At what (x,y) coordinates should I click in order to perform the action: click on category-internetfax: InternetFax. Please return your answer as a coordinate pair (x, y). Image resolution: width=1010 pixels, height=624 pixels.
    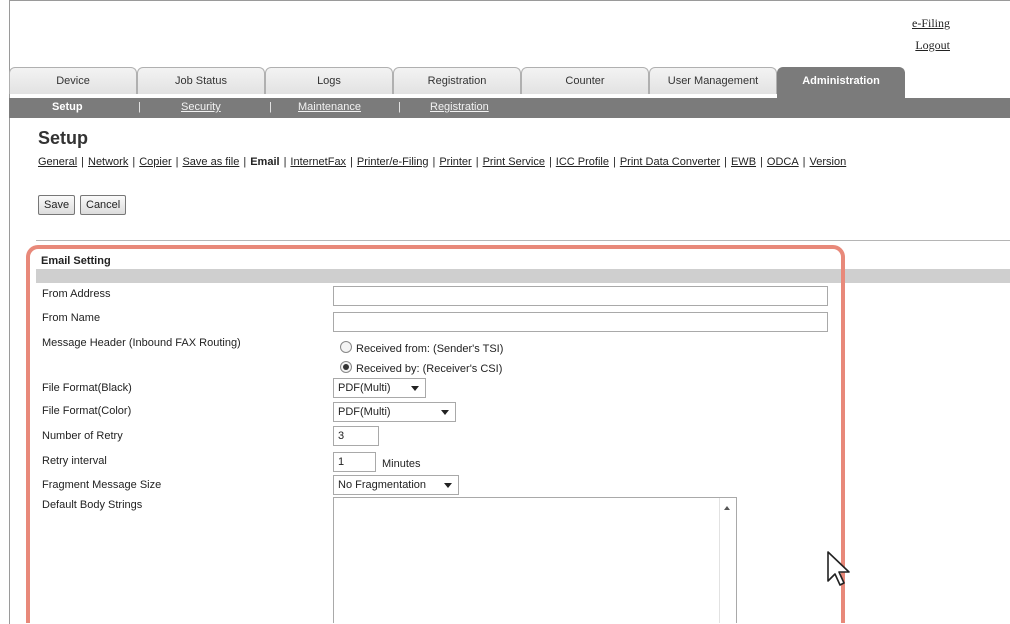
    Looking at the image, I should click on (318, 162).